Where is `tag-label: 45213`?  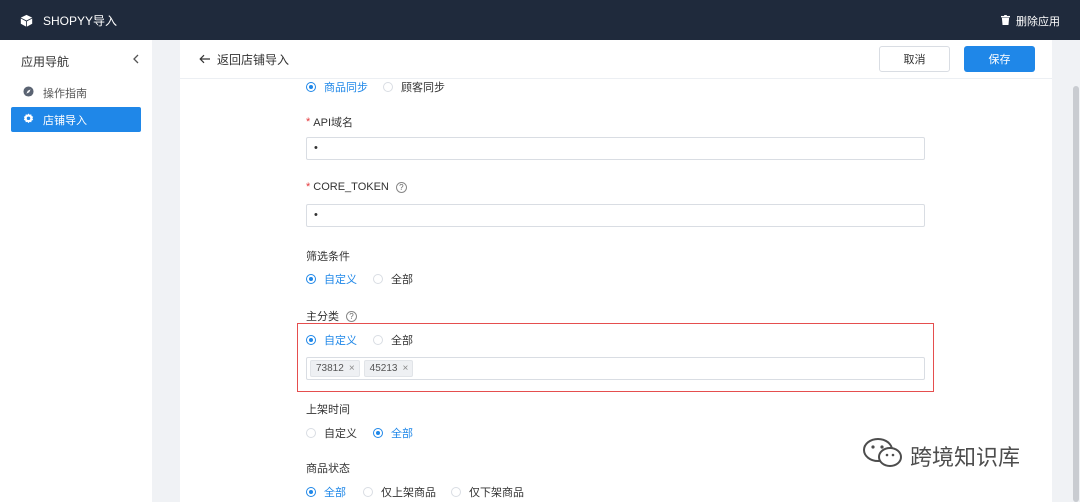 tag-label: 45213 is located at coordinates (383, 368).